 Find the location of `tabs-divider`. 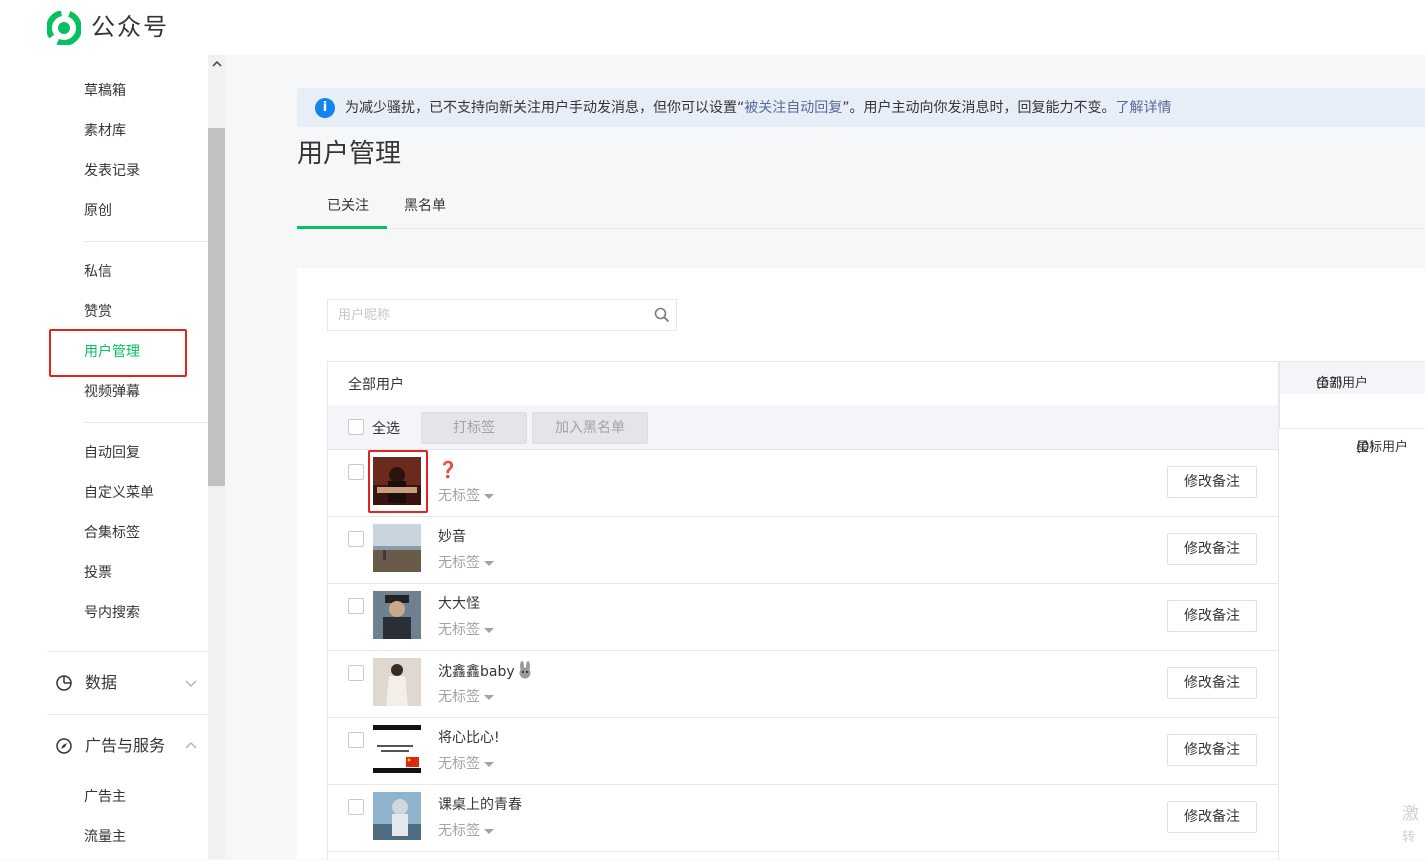

tabs-divider is located at coordinates (861, 228).